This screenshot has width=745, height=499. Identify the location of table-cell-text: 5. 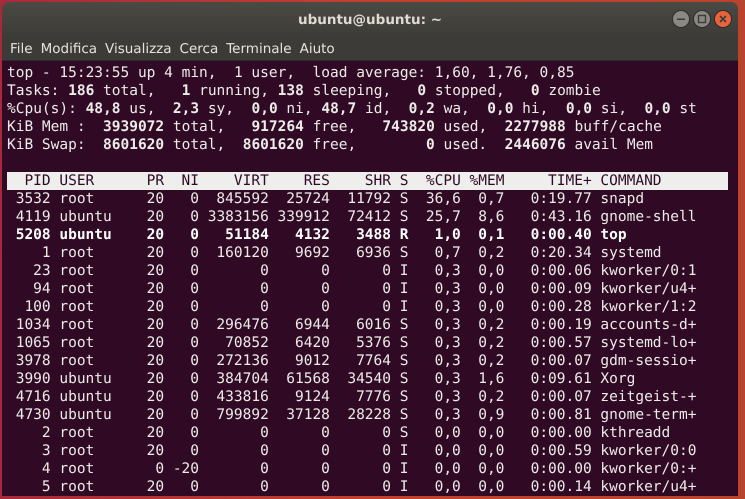
(45, 487).